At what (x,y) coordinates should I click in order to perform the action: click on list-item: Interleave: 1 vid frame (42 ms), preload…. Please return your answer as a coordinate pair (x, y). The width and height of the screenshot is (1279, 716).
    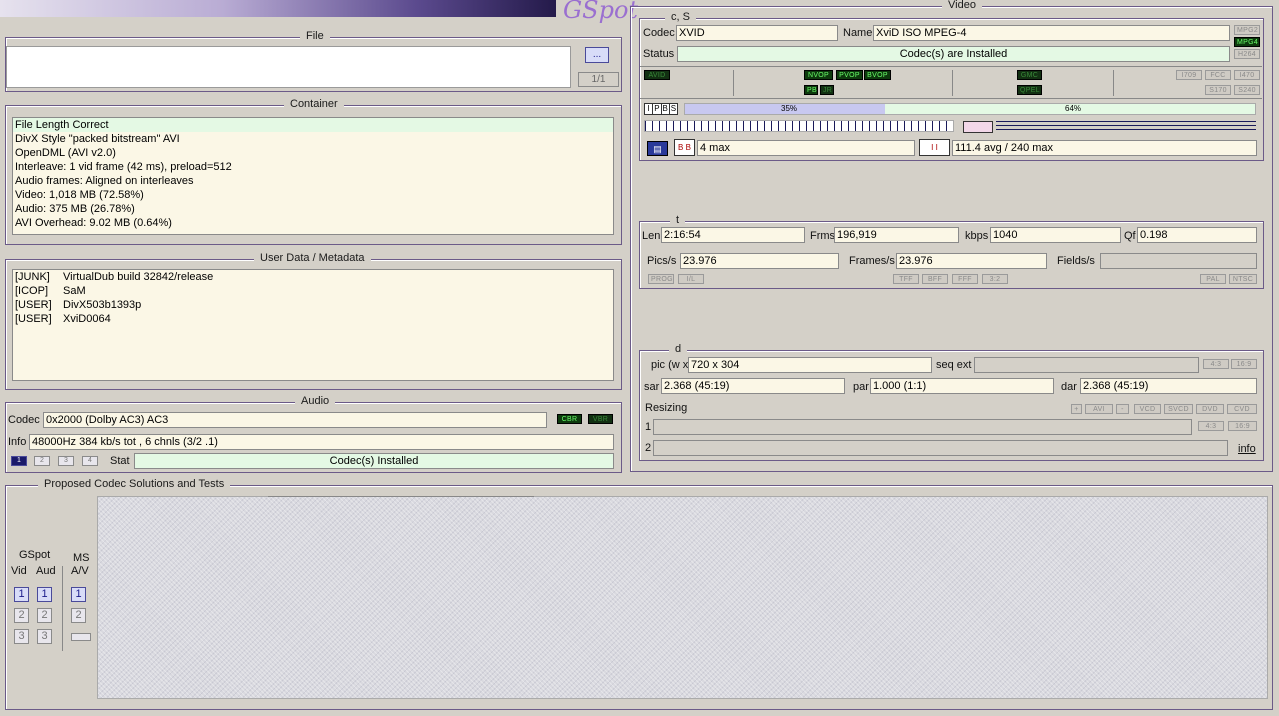
    Looking at the image, I should click on (313, 167).